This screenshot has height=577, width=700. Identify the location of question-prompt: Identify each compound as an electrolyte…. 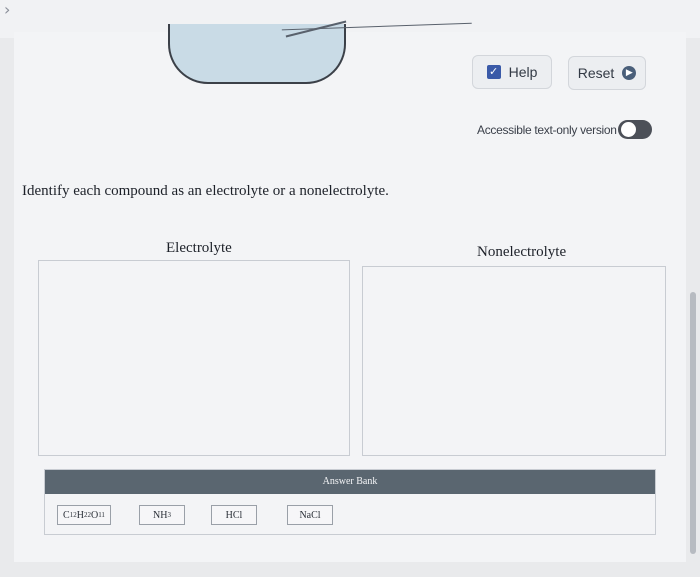
(205, 191).